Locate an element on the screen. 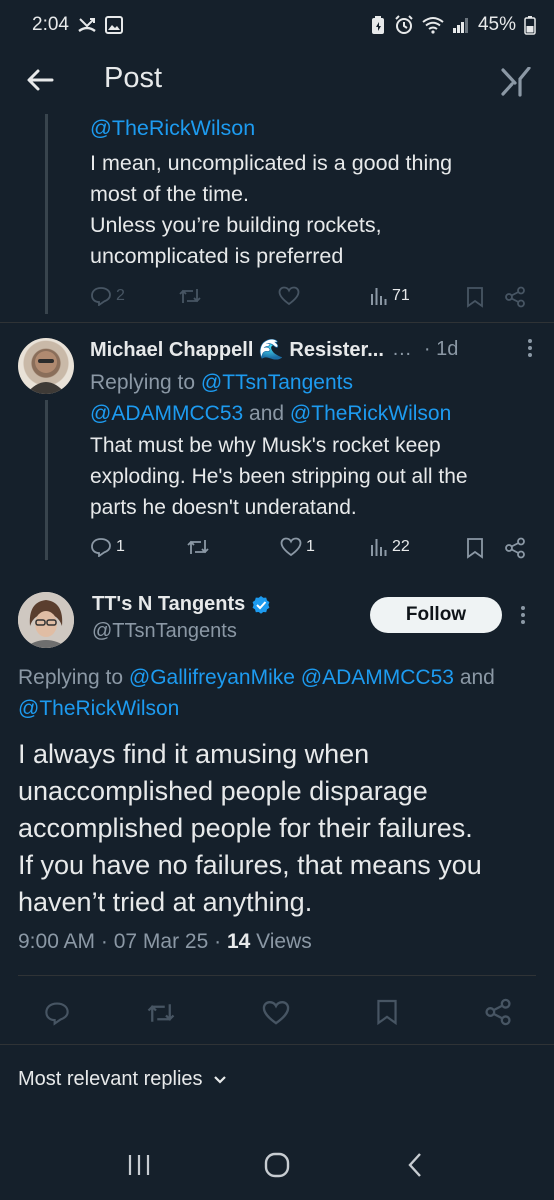 This screenshot has height=1200, width=554. tweet-line: That must be why Musk's rocket keep is located at coordinates (265, 445).